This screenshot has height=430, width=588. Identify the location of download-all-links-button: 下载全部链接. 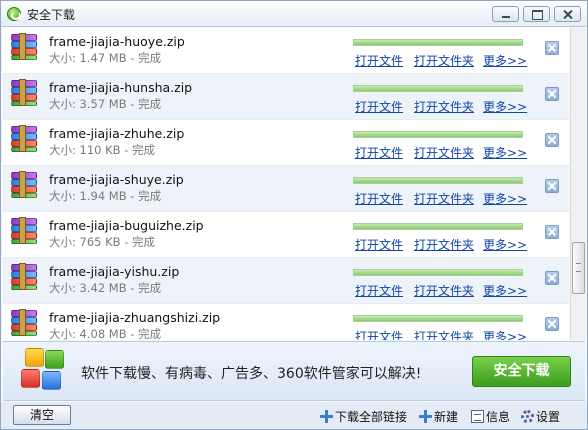
(363, 416).